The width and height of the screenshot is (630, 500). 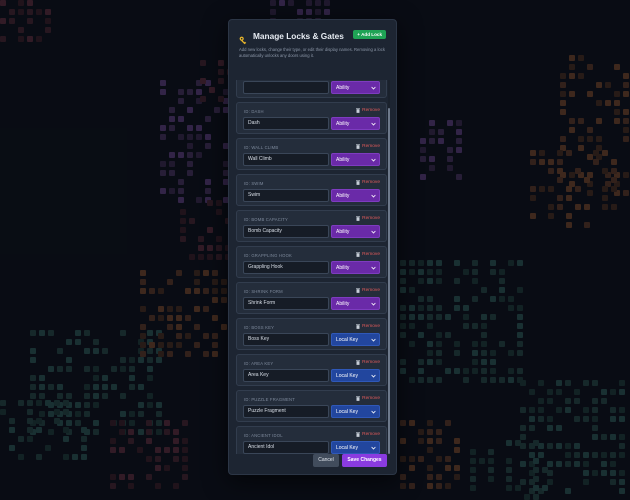 I want to click on lock-card: ID: WALL CLIMB Remove Wall Climb Ability, so click(x=311, y=154).